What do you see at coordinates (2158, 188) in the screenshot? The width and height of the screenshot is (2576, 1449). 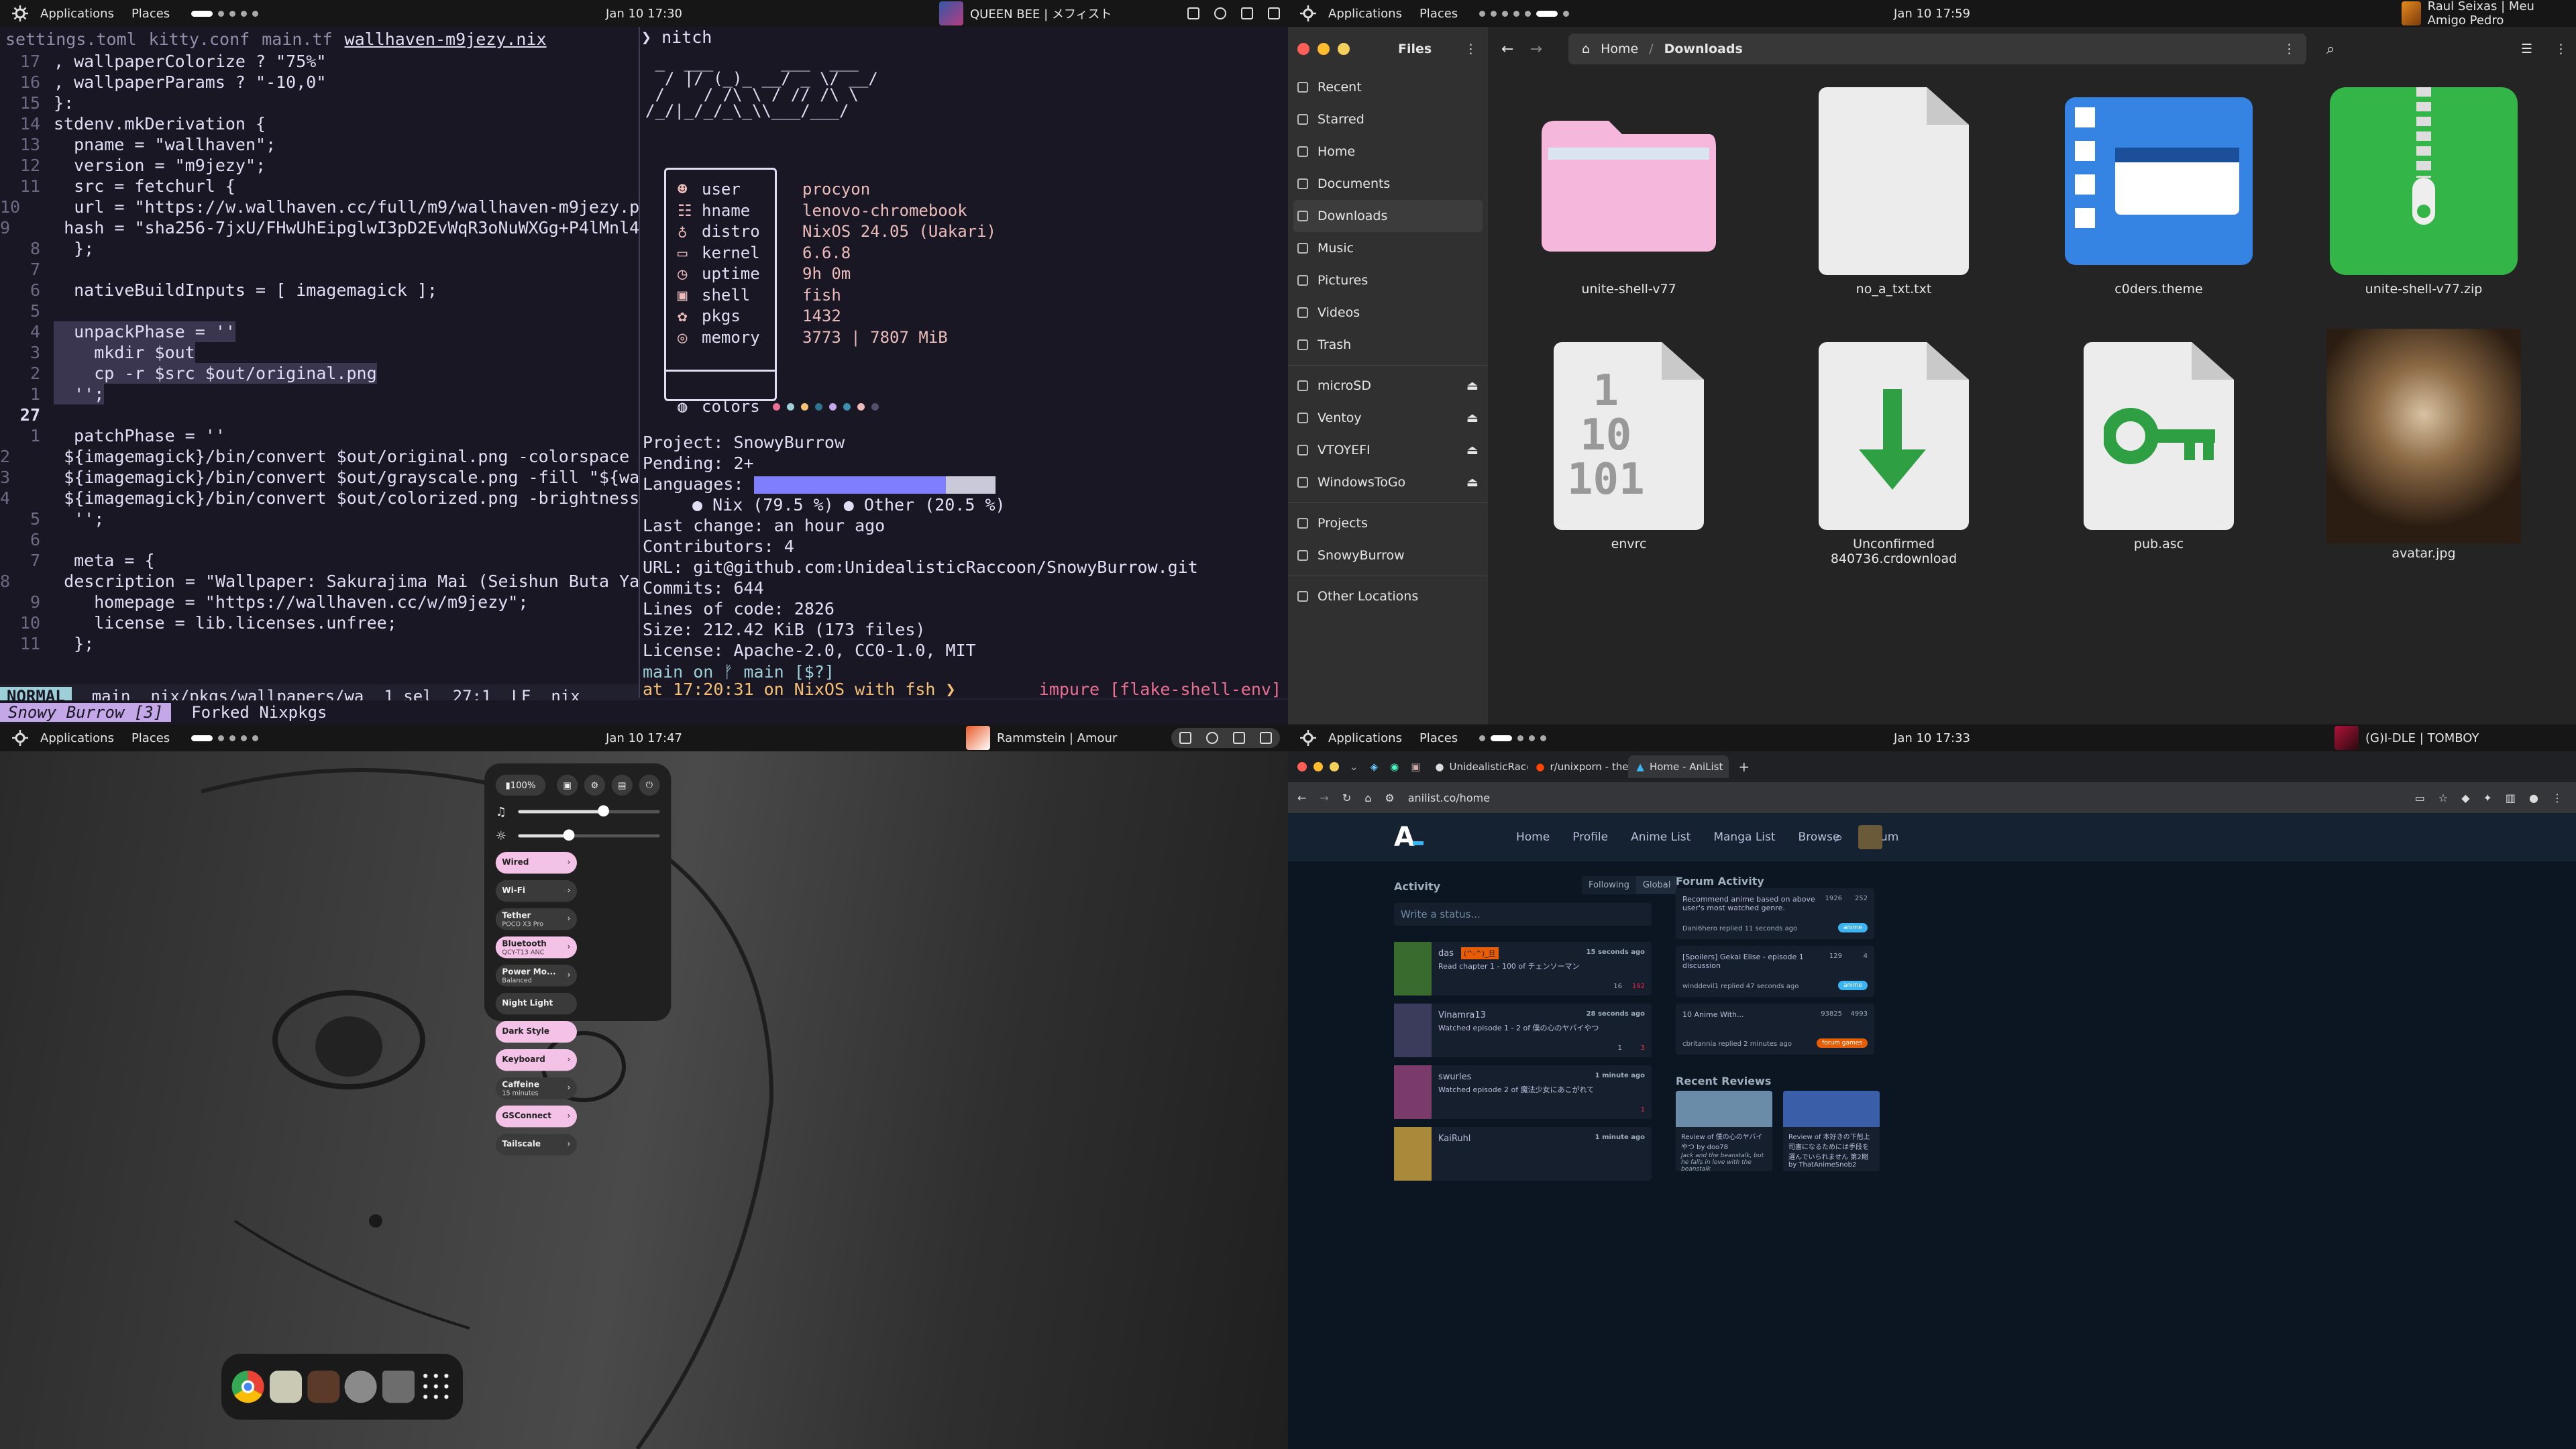 I see `file-item-theme: c0ders.theme` at bounding box center [2158, 188].